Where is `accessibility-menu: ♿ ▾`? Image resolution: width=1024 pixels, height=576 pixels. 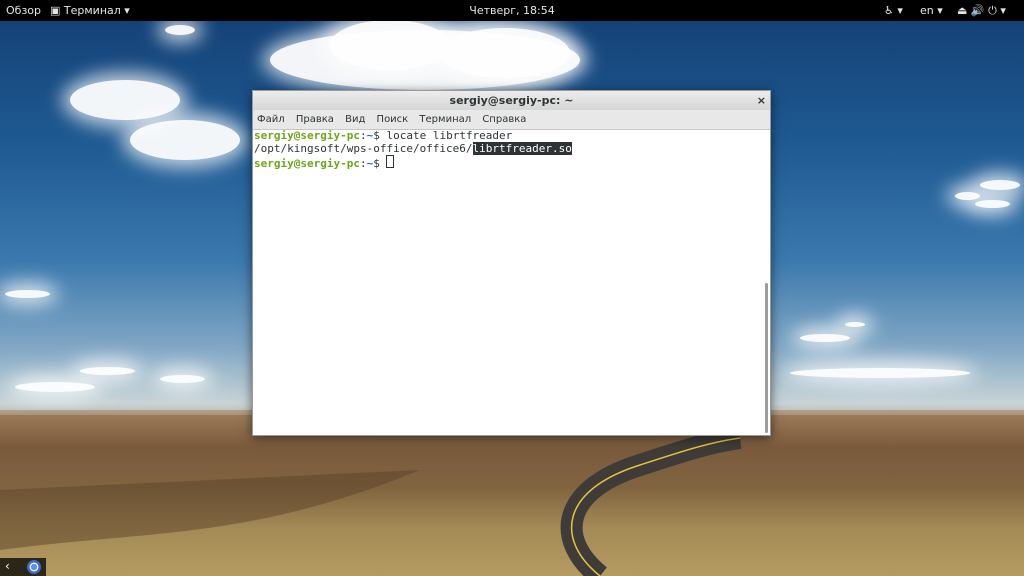 accessibility-menu: ♿ ▾ is located at coordinates (893, 10).